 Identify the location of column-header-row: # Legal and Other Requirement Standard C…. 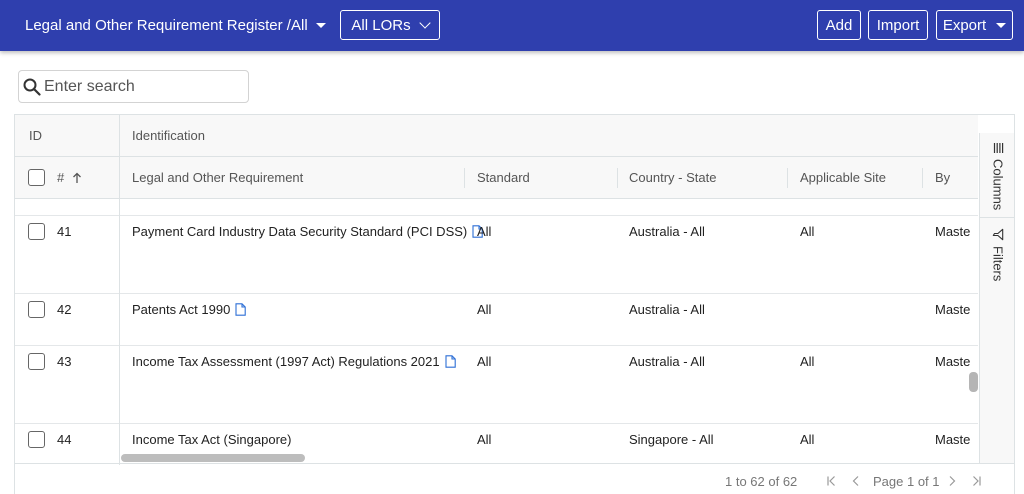
(496, 178).